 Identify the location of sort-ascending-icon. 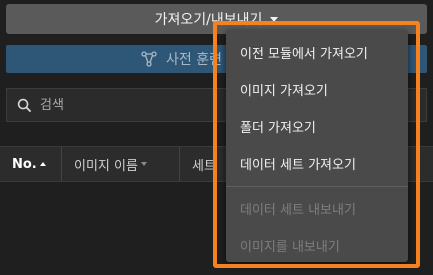
(42, 164).